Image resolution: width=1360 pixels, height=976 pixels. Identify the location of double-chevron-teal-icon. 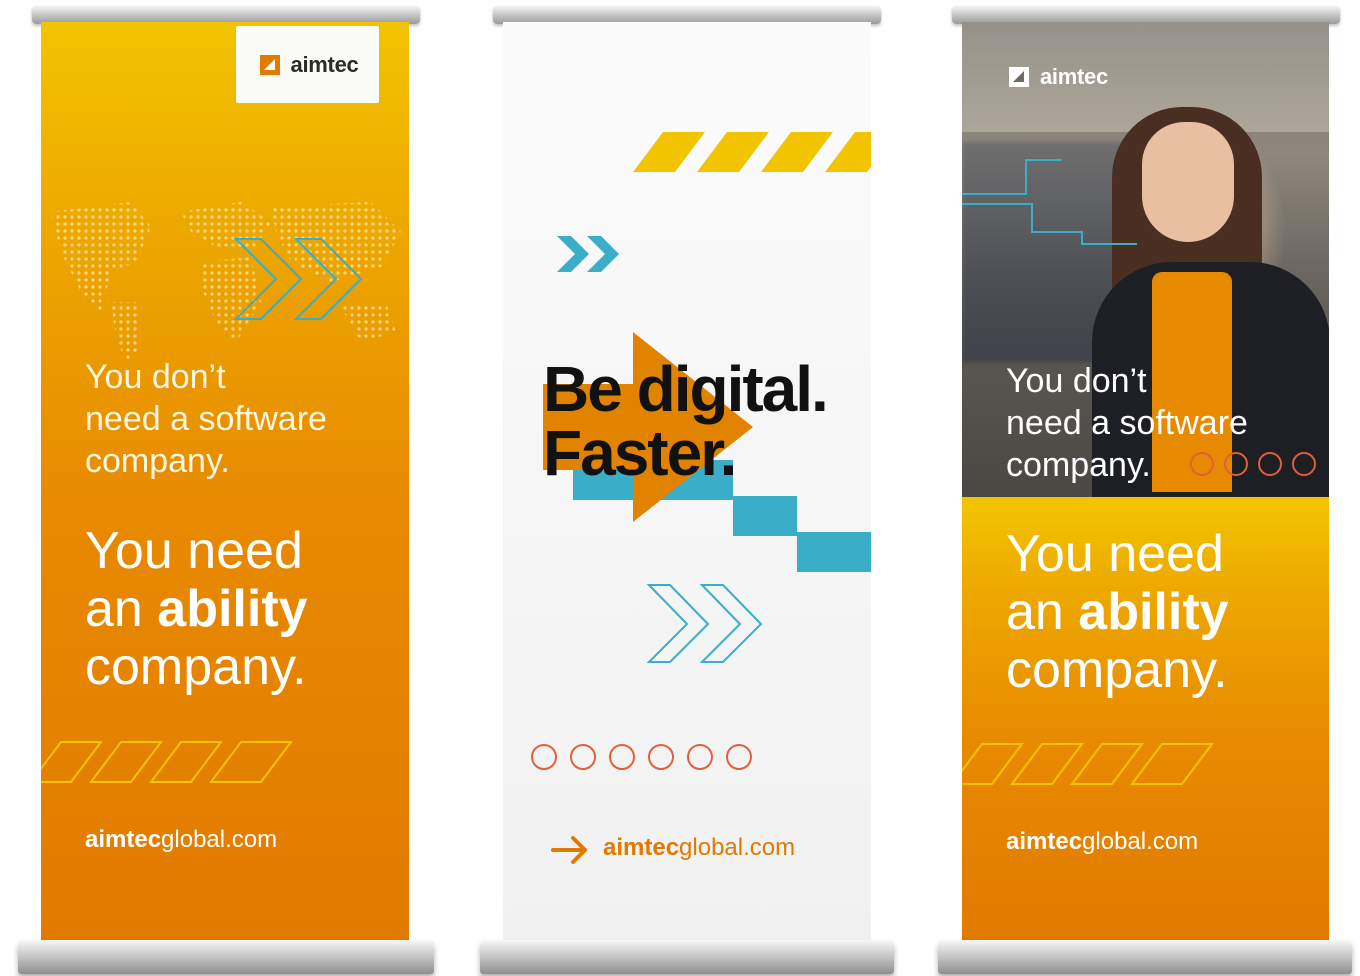
(588, 254).